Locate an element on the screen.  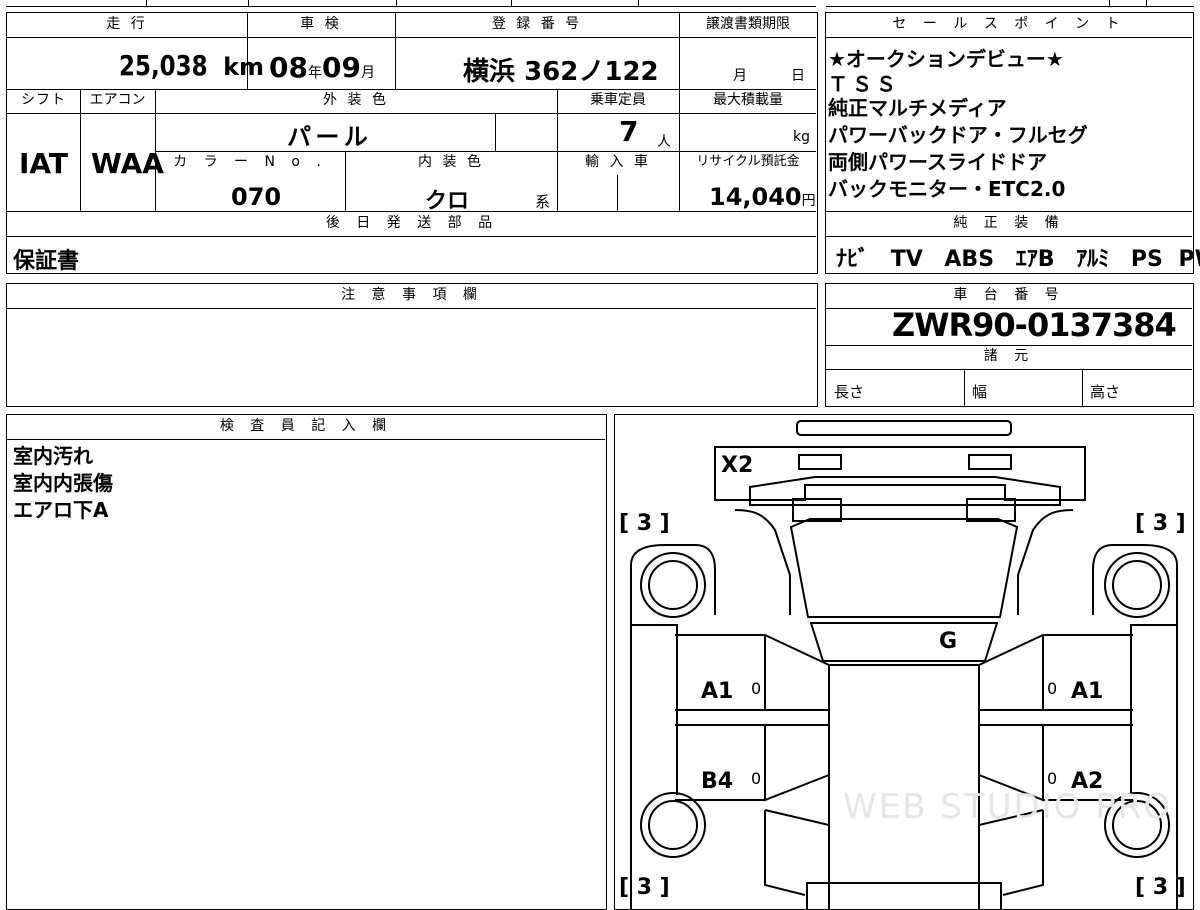
sales-point-item: 純正マルチメディア is located at coordinates (958, 108).